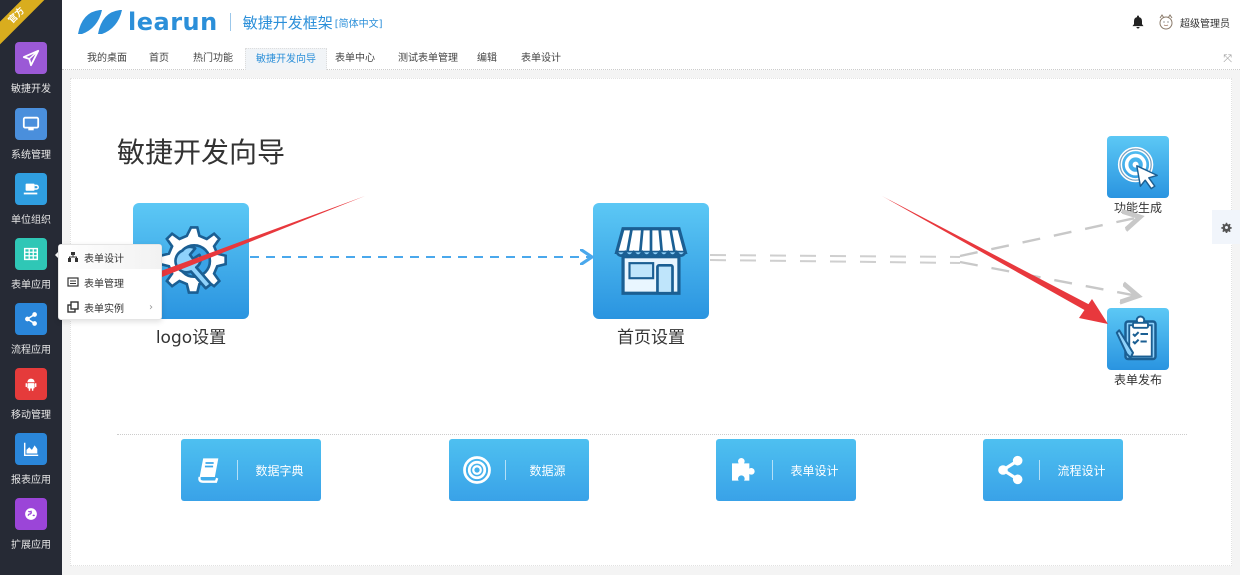 The width and height of the screenshot is (1240, 575). What do you see at coordinates (355, 59) in the screenshot?
I see `tab-form-center: 表单中心` at bounding box center [355, 59].